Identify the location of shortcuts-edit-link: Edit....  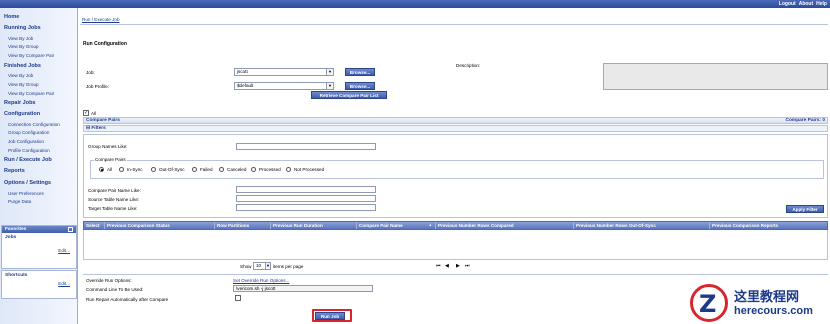
(64, 283).